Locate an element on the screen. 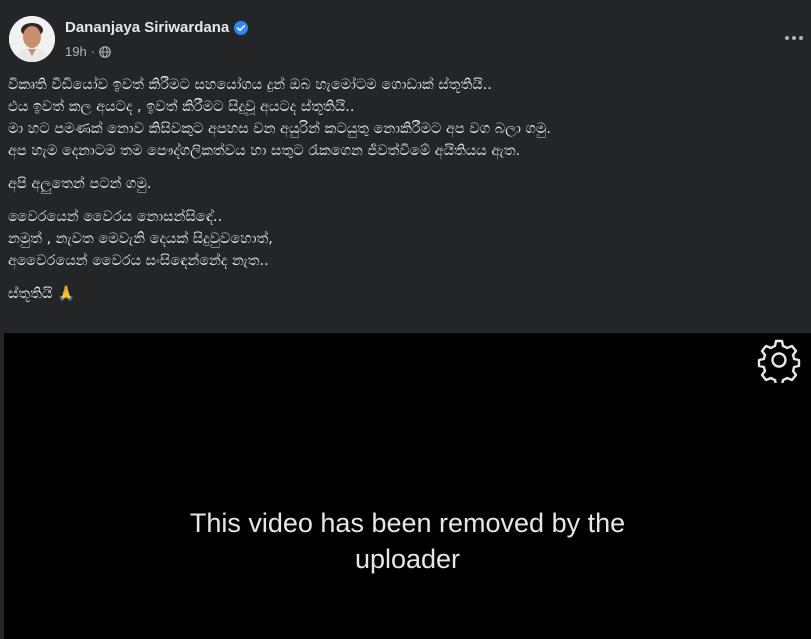  video-message-line: This video has been removed by the is located at coordinates (407, 523).